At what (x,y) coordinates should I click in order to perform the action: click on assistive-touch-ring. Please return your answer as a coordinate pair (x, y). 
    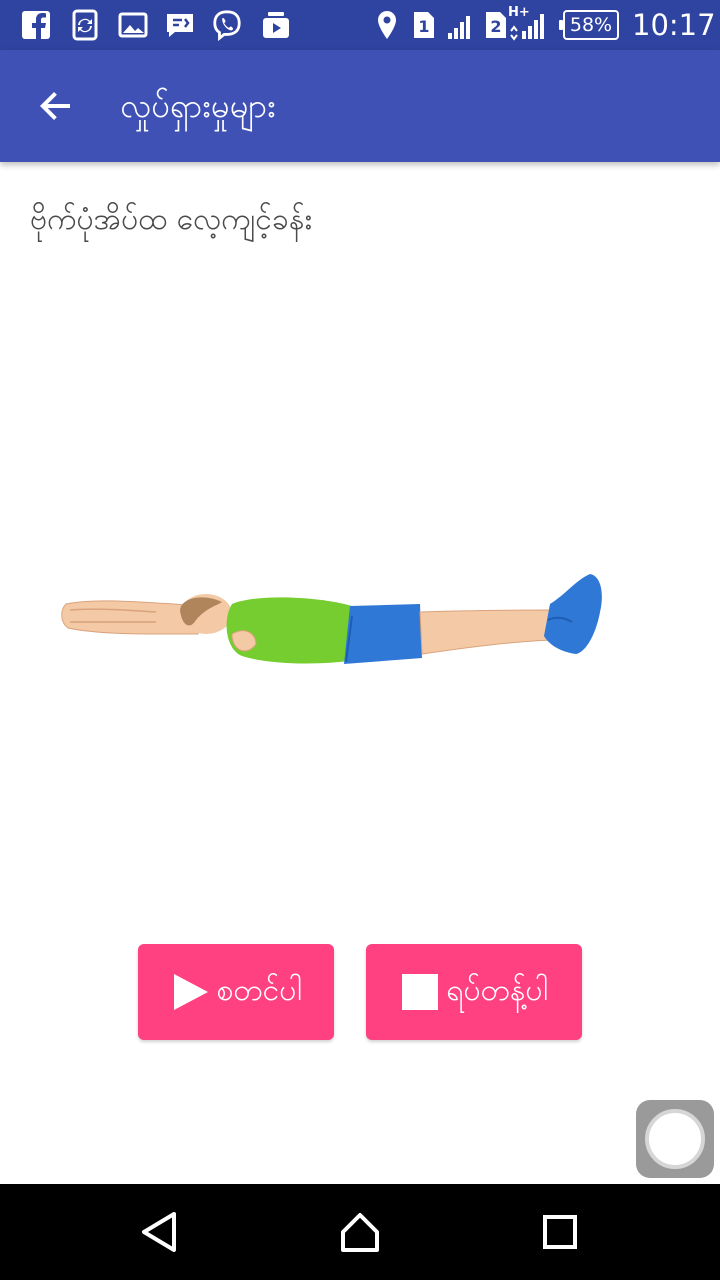
    Looking at the image, I should click on (675, 1139).